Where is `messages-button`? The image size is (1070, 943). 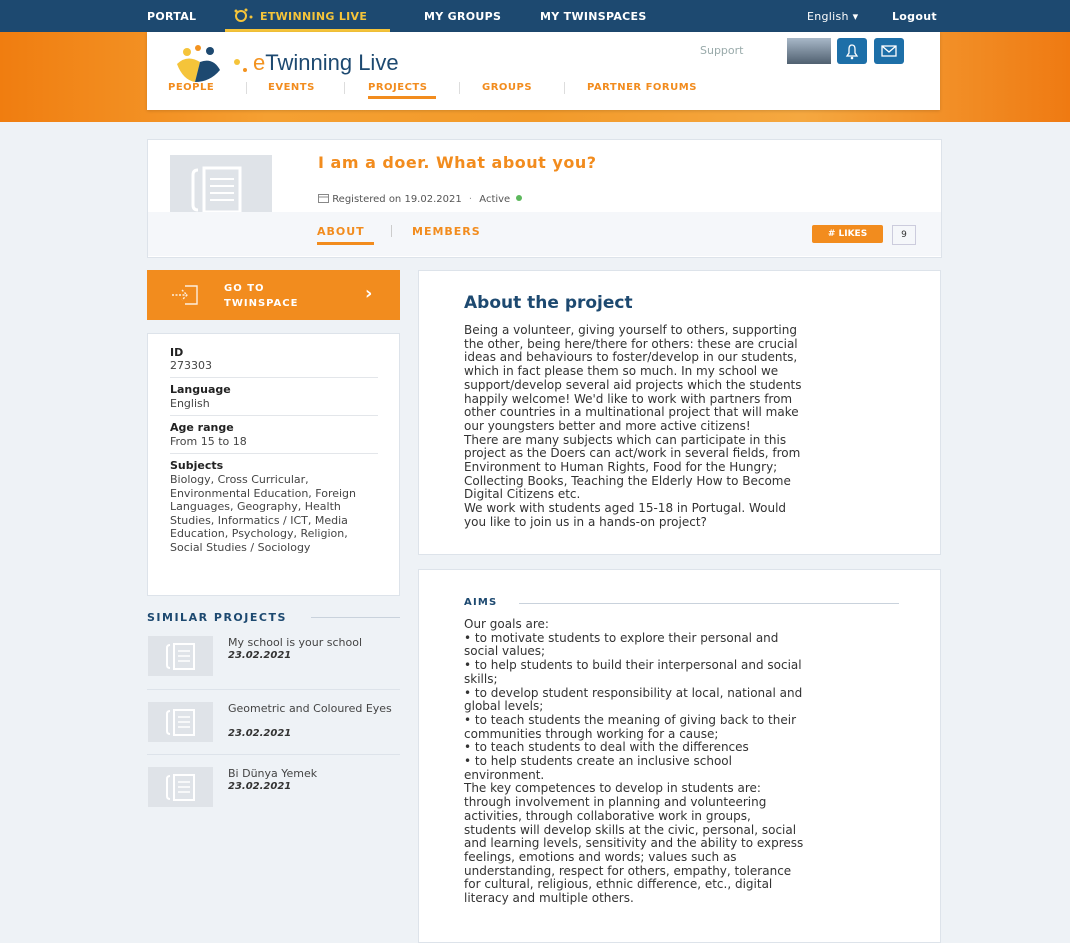 messages-button is located at coordinates (889, 51).